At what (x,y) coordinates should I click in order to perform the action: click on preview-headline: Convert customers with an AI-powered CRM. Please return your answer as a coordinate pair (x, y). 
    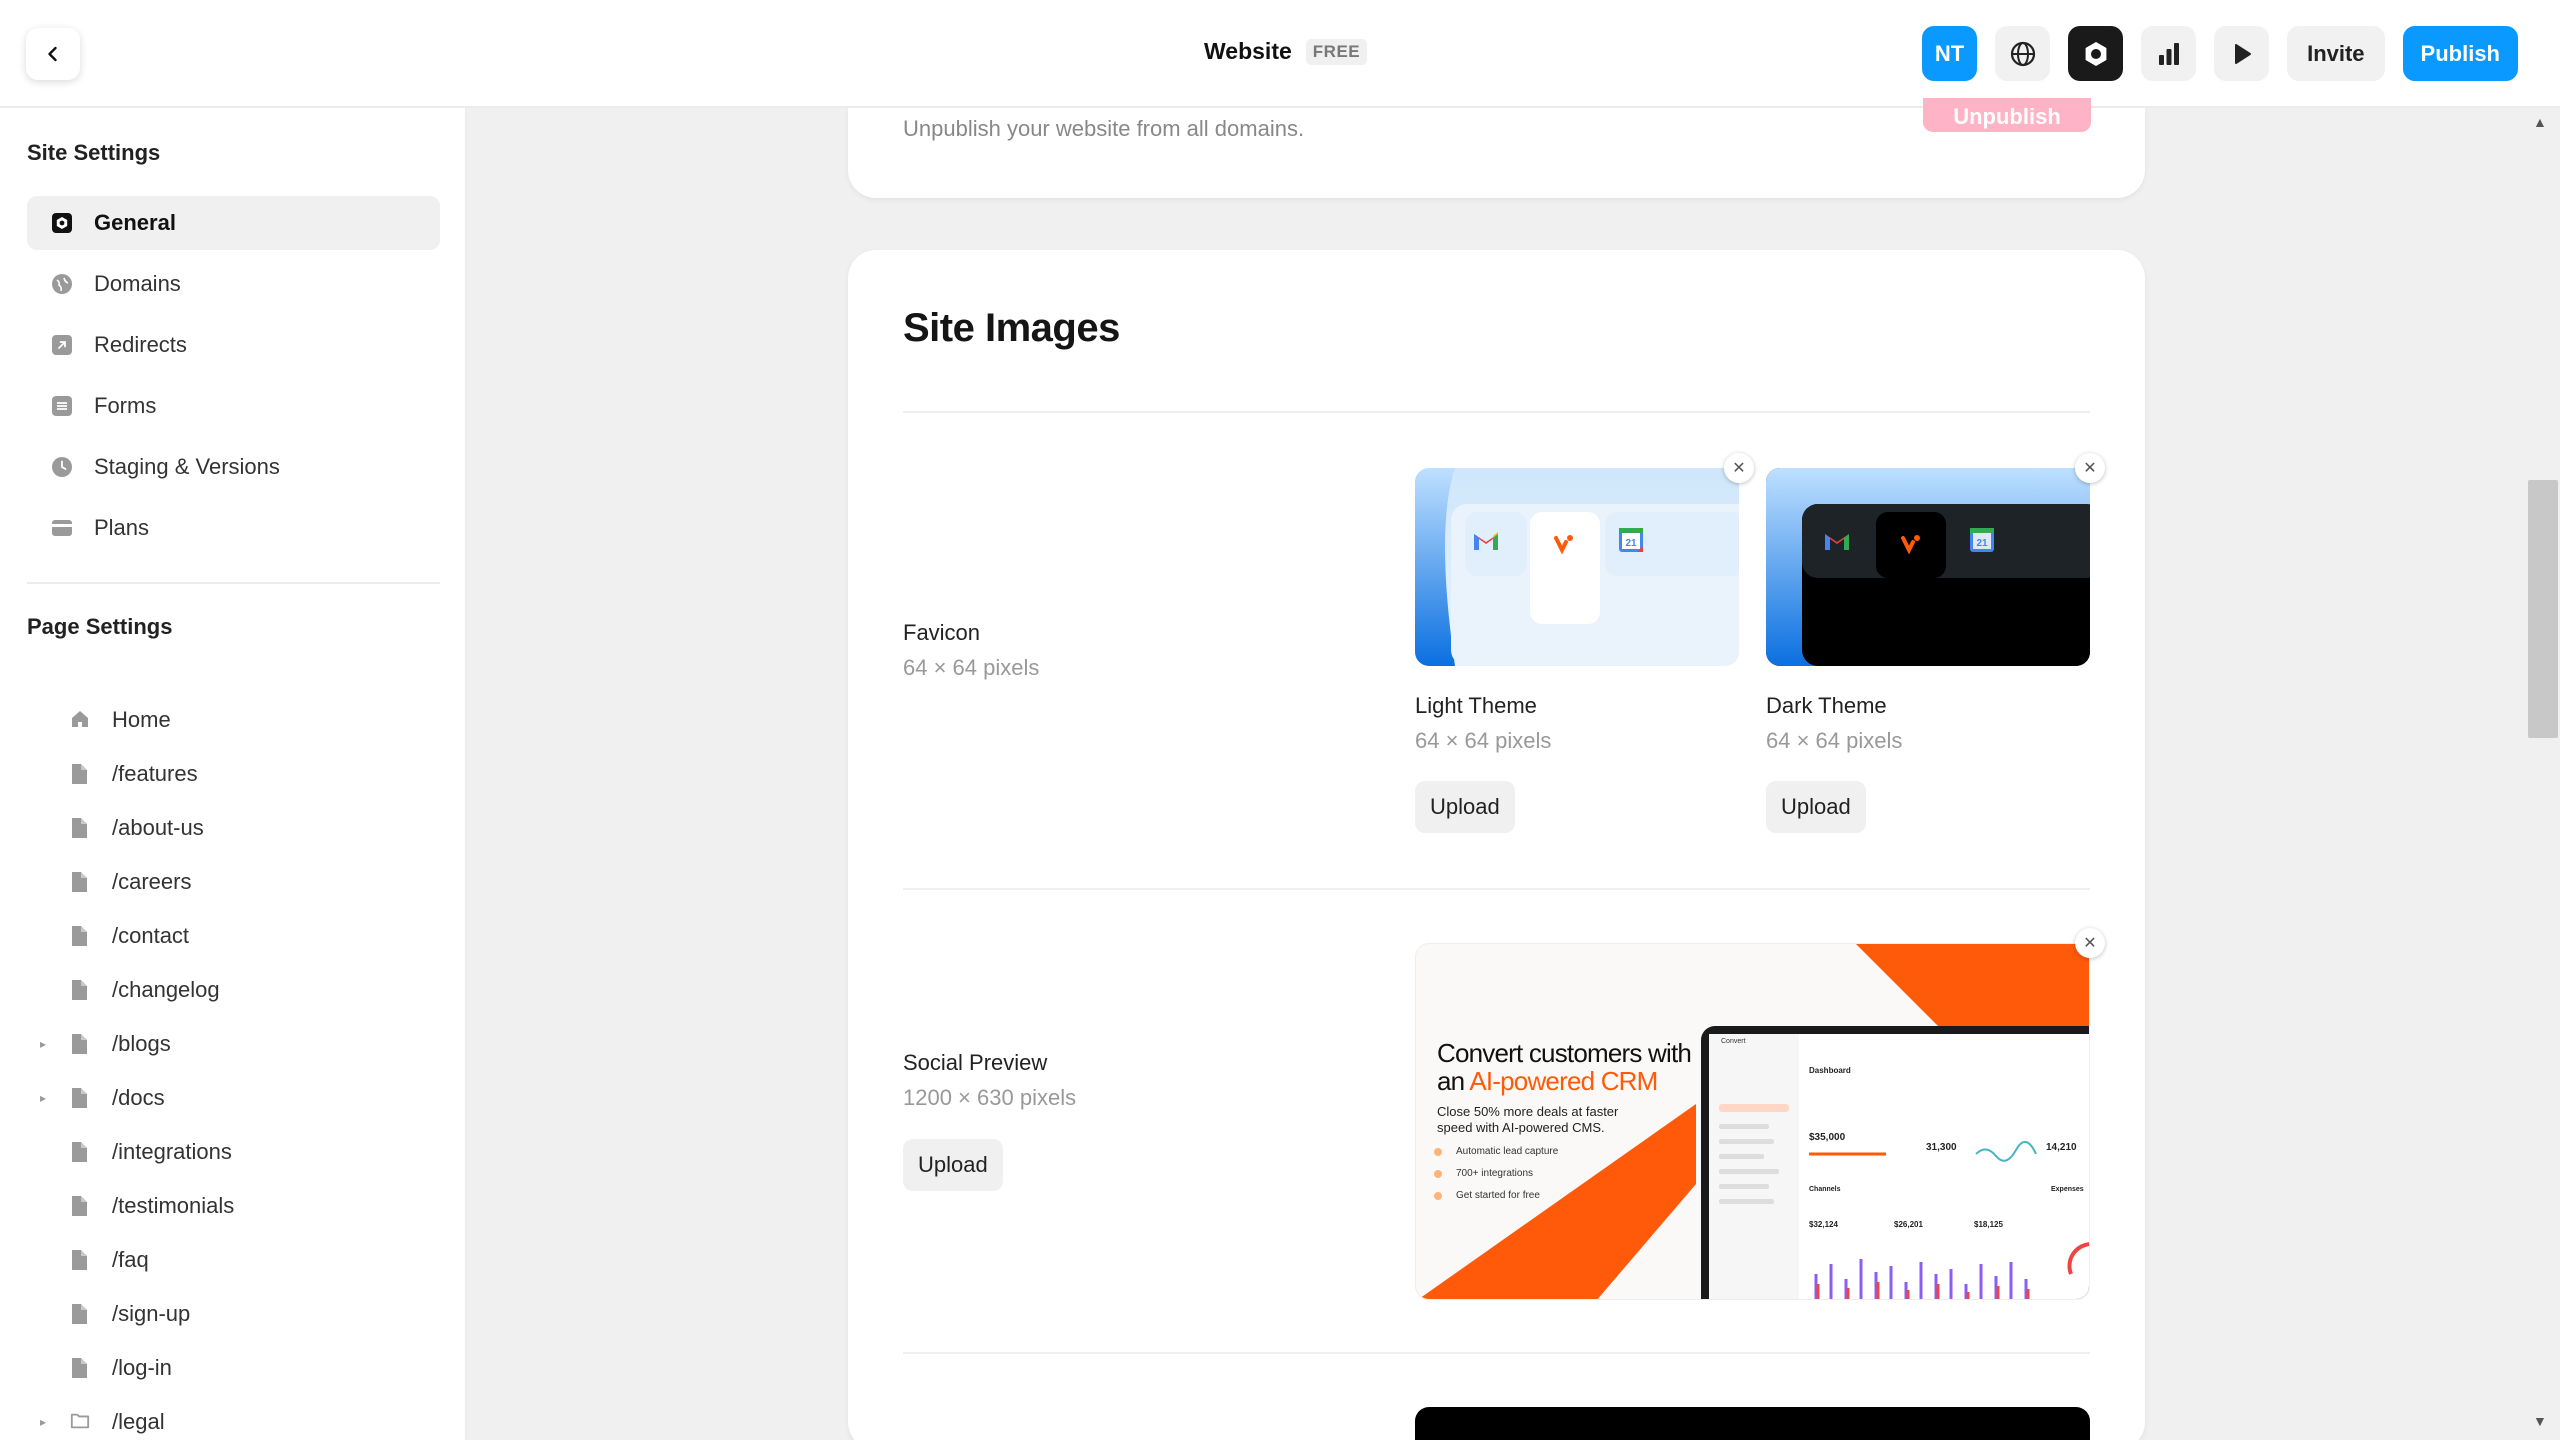
    Looking at the image, I should click on (1564, 1066).